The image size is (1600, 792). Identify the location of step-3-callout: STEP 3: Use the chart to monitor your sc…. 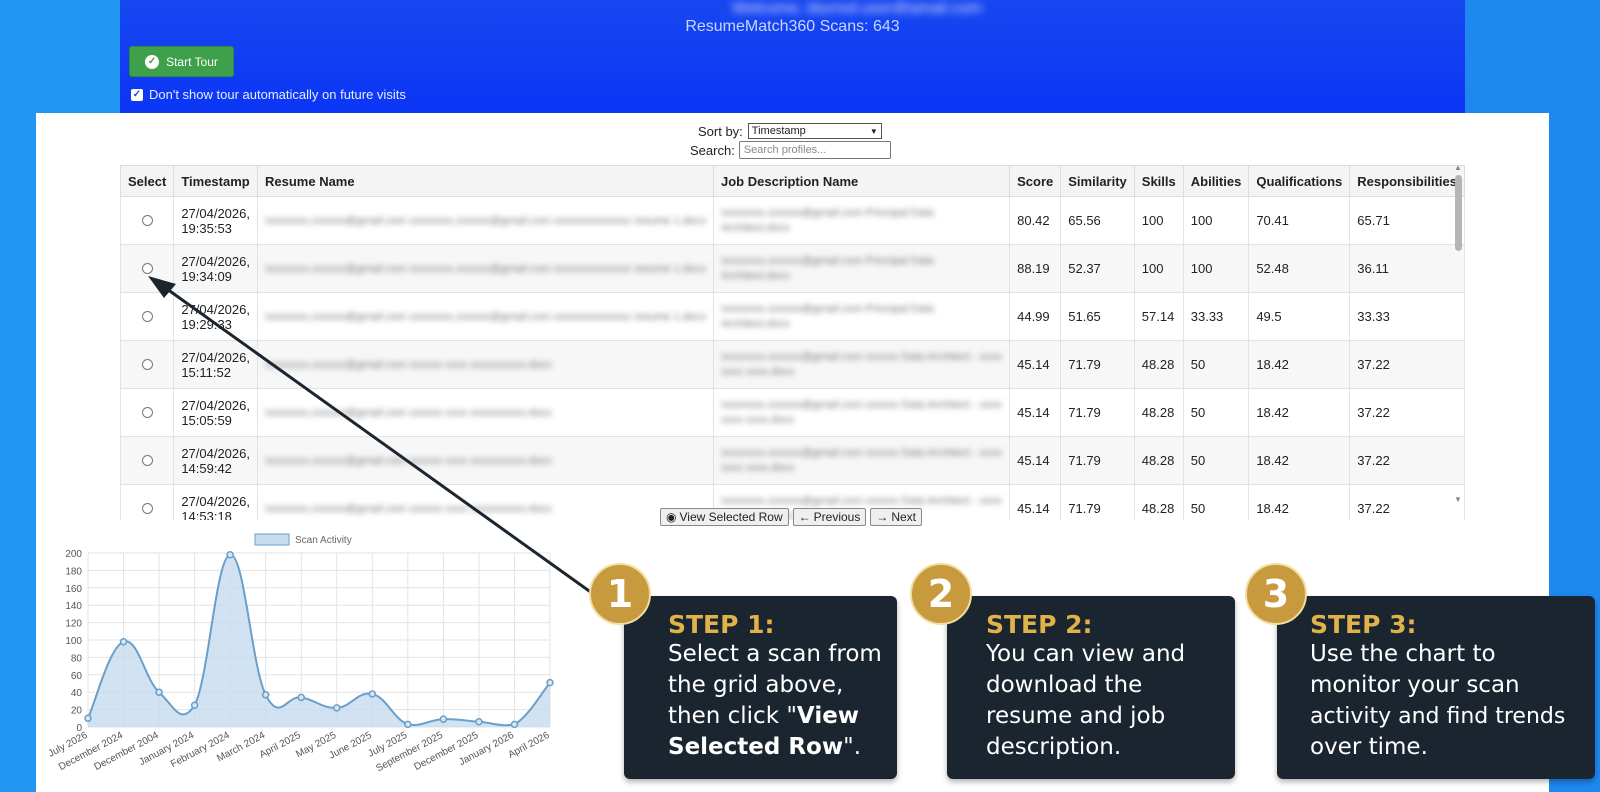
(1436, 687).